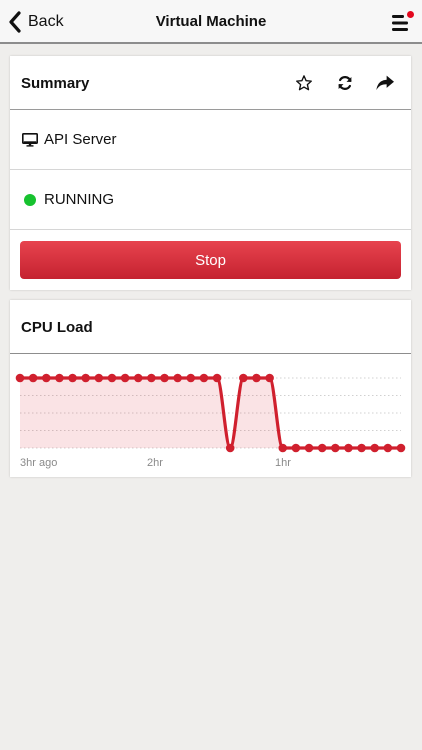 The height and width of the screenshot is (750, 422). What do you see at coordinates (210, 83) in the screenshot?
I see `summary-header: Summary` at bounding box center [210, 83].